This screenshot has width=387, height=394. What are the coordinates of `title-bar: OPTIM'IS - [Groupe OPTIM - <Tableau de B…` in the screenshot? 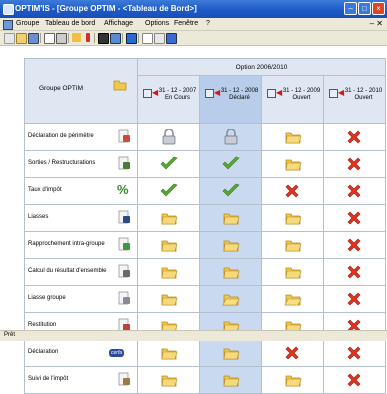 It's located at (193, 9).